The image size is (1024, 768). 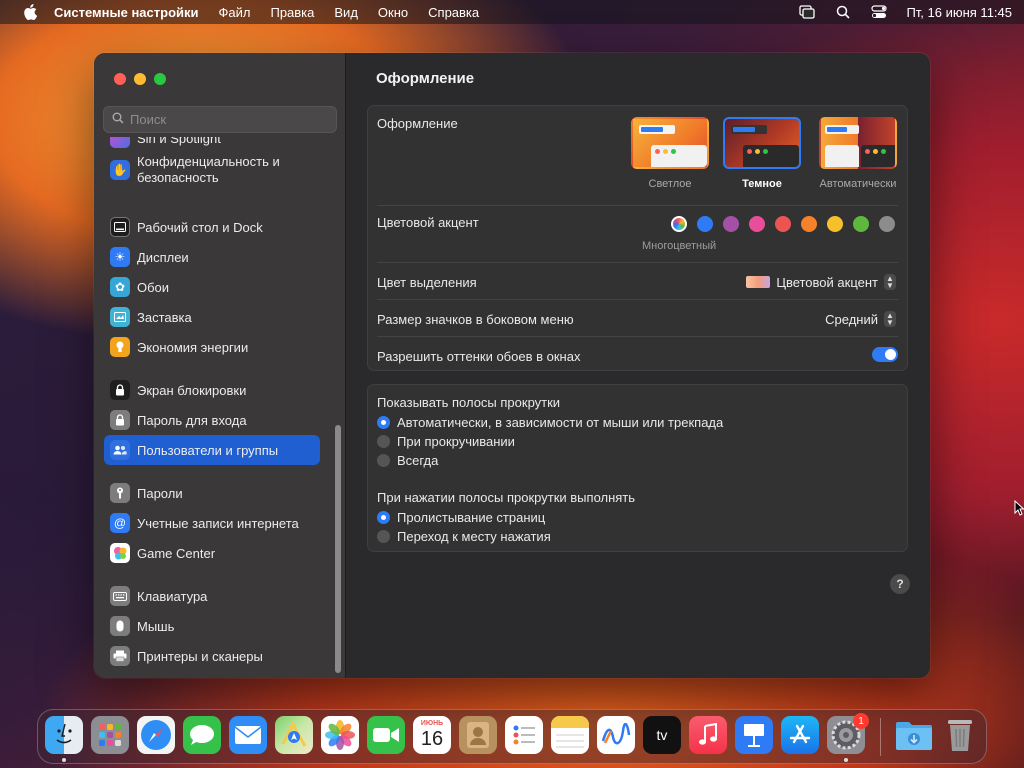 I want to click on menu-help: Справка, so click(x=453, y=12).